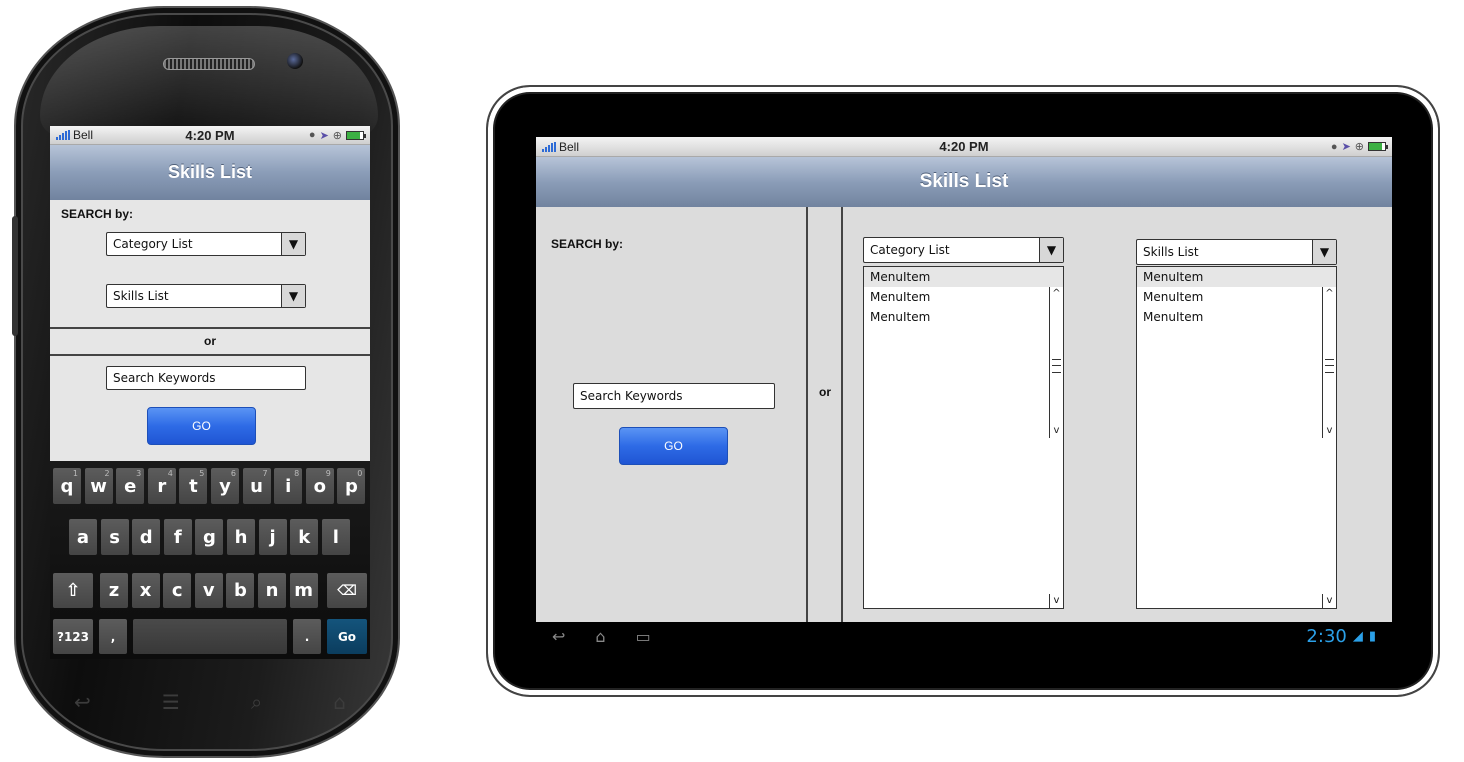 The height and width of the screenshot is (762, 1464). I want to click on key-e: e3, so click(130, 486).